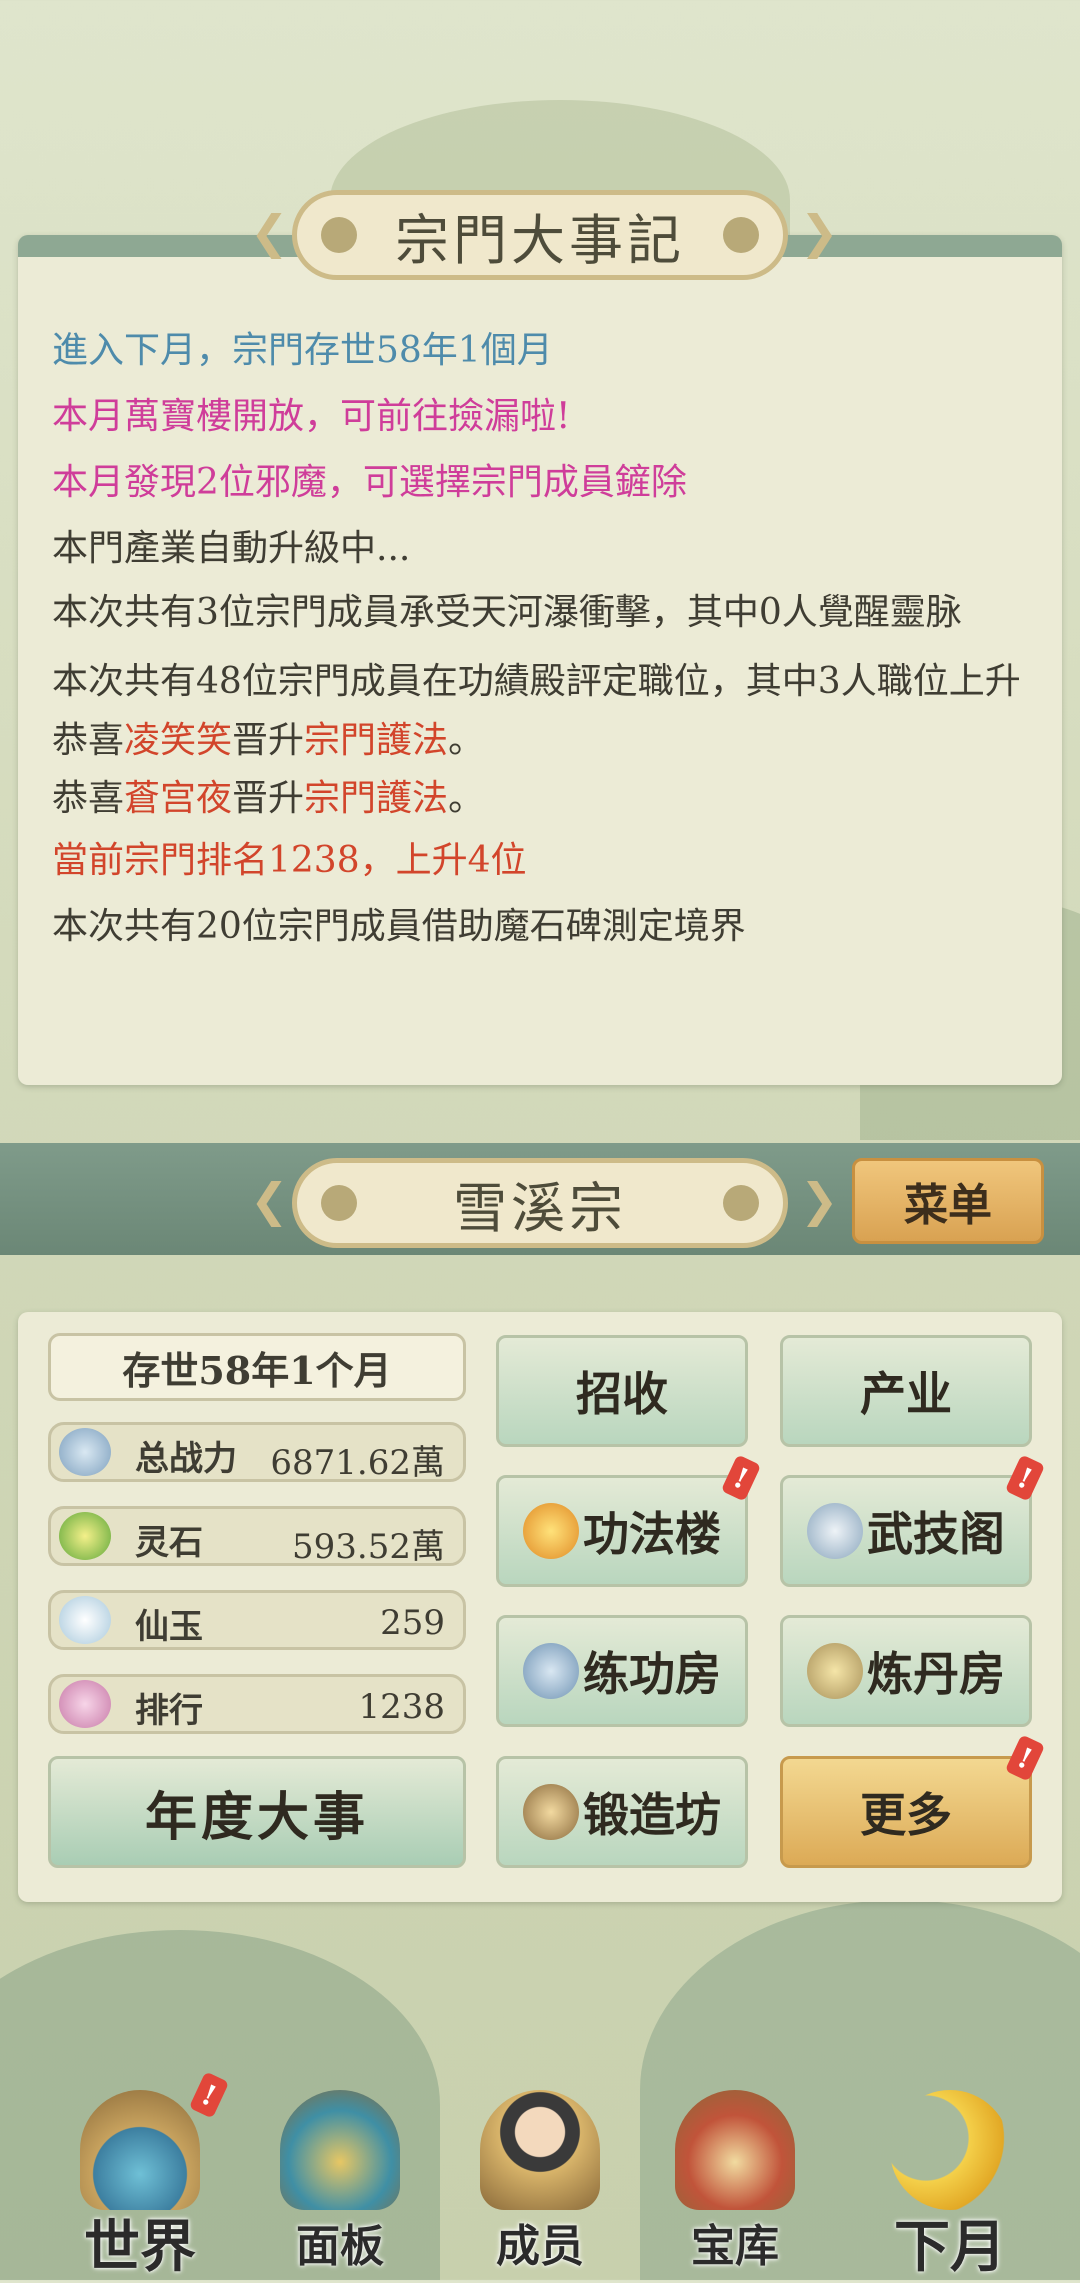  I want to click on stat-value: 6871.62萬, so click(357, 1463).